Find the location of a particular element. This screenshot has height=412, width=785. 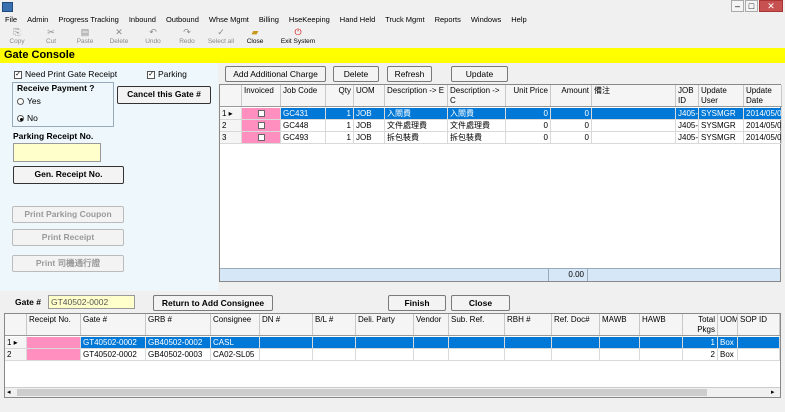

menu-file: File is located at coordinates (11, 20).